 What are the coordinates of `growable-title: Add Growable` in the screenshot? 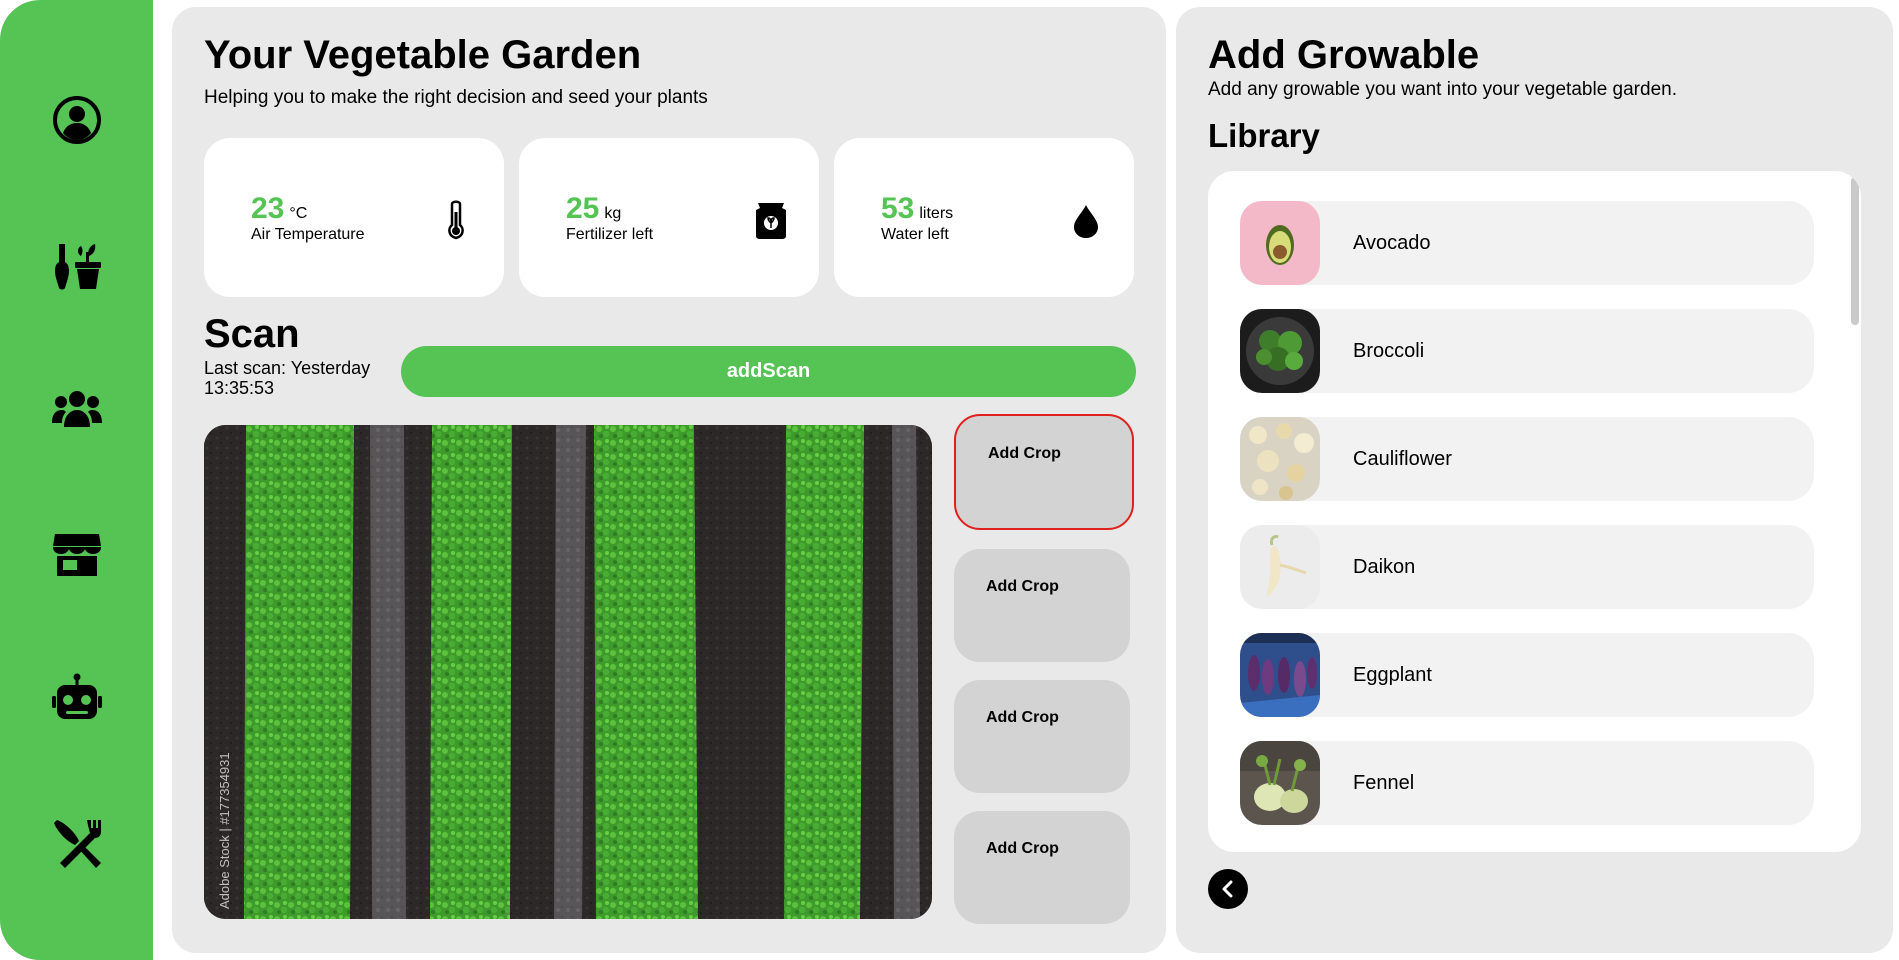 It's located at (1344, 55).